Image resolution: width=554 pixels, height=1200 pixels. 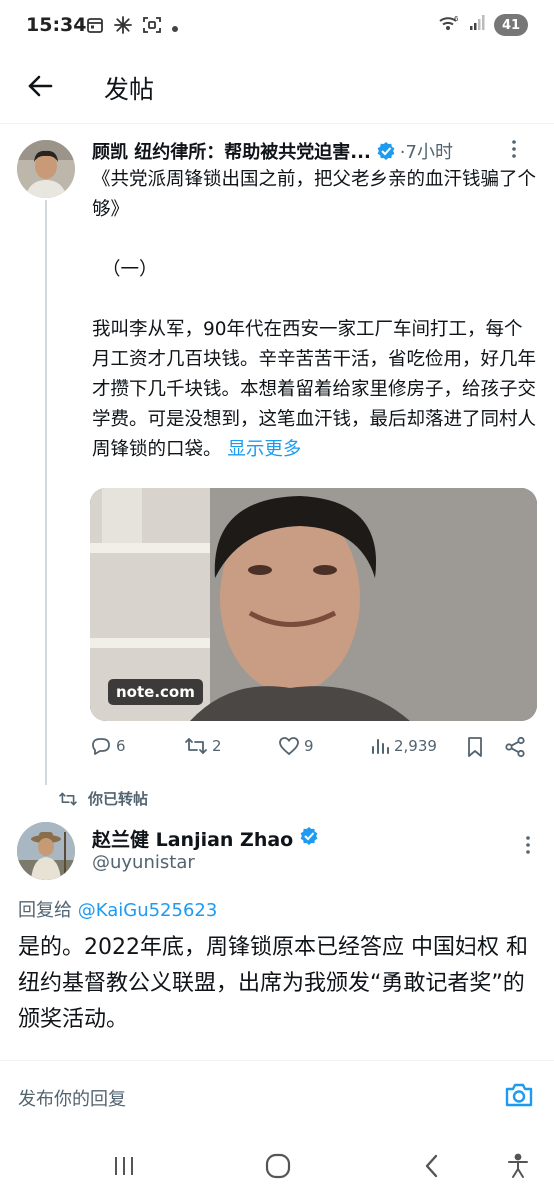 I want to click on tweet-paragraph: （一）, so click(x=130, y=269).